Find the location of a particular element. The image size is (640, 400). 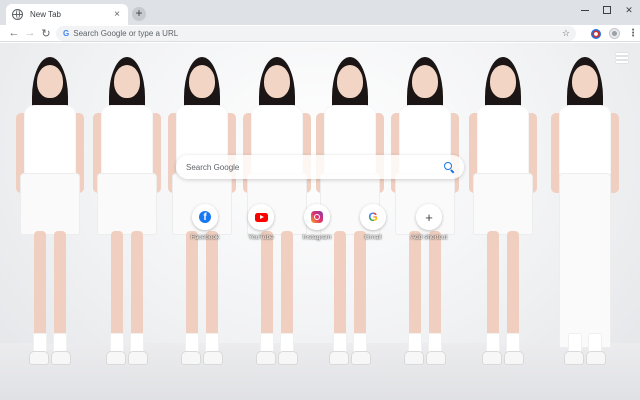

shortcut-label: YouTube is located at coordinates (261, 237).